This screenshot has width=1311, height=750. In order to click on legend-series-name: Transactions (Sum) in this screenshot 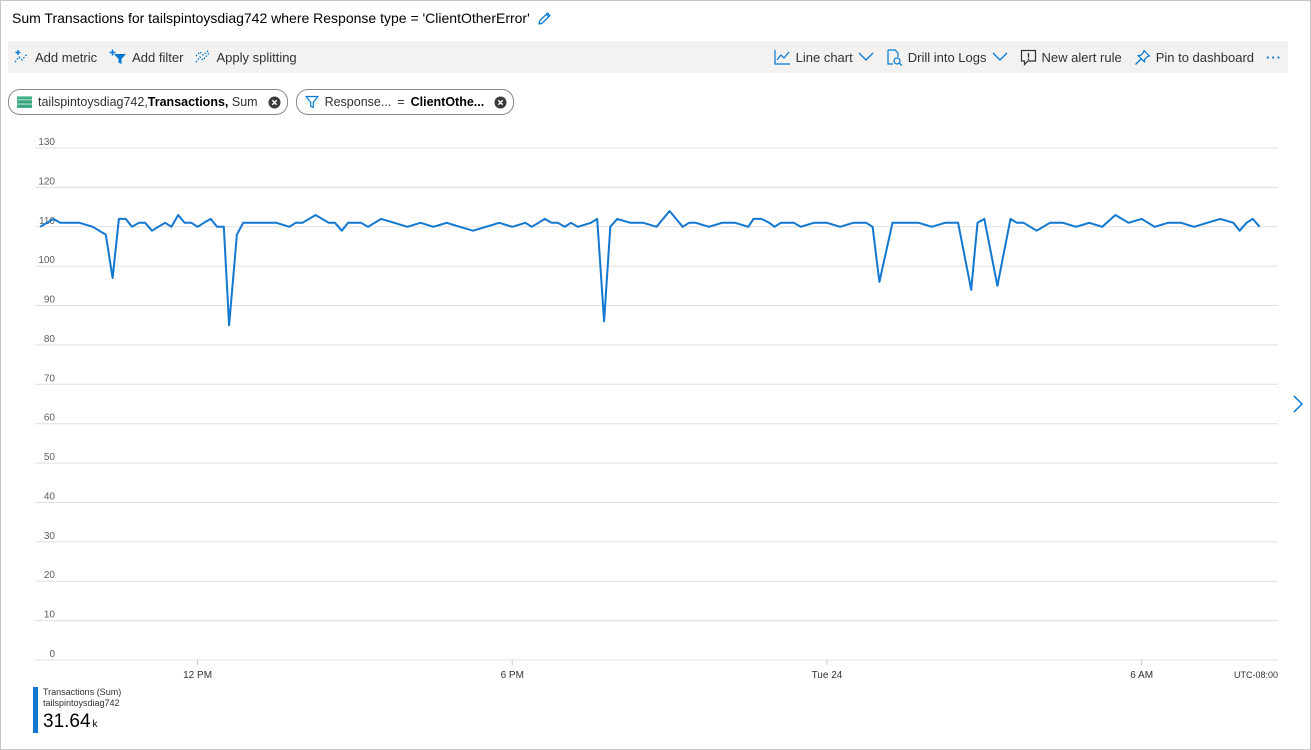, I will do `click(82, 692)`.